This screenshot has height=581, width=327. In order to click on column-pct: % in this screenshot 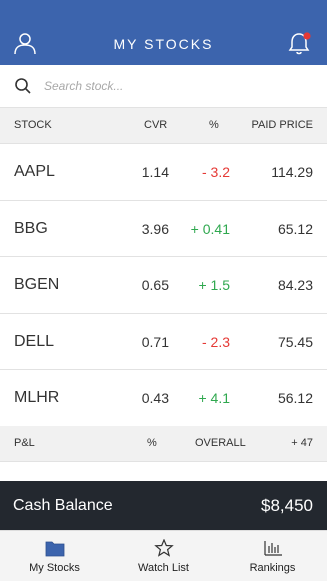, I will do `click(214, 125)`.